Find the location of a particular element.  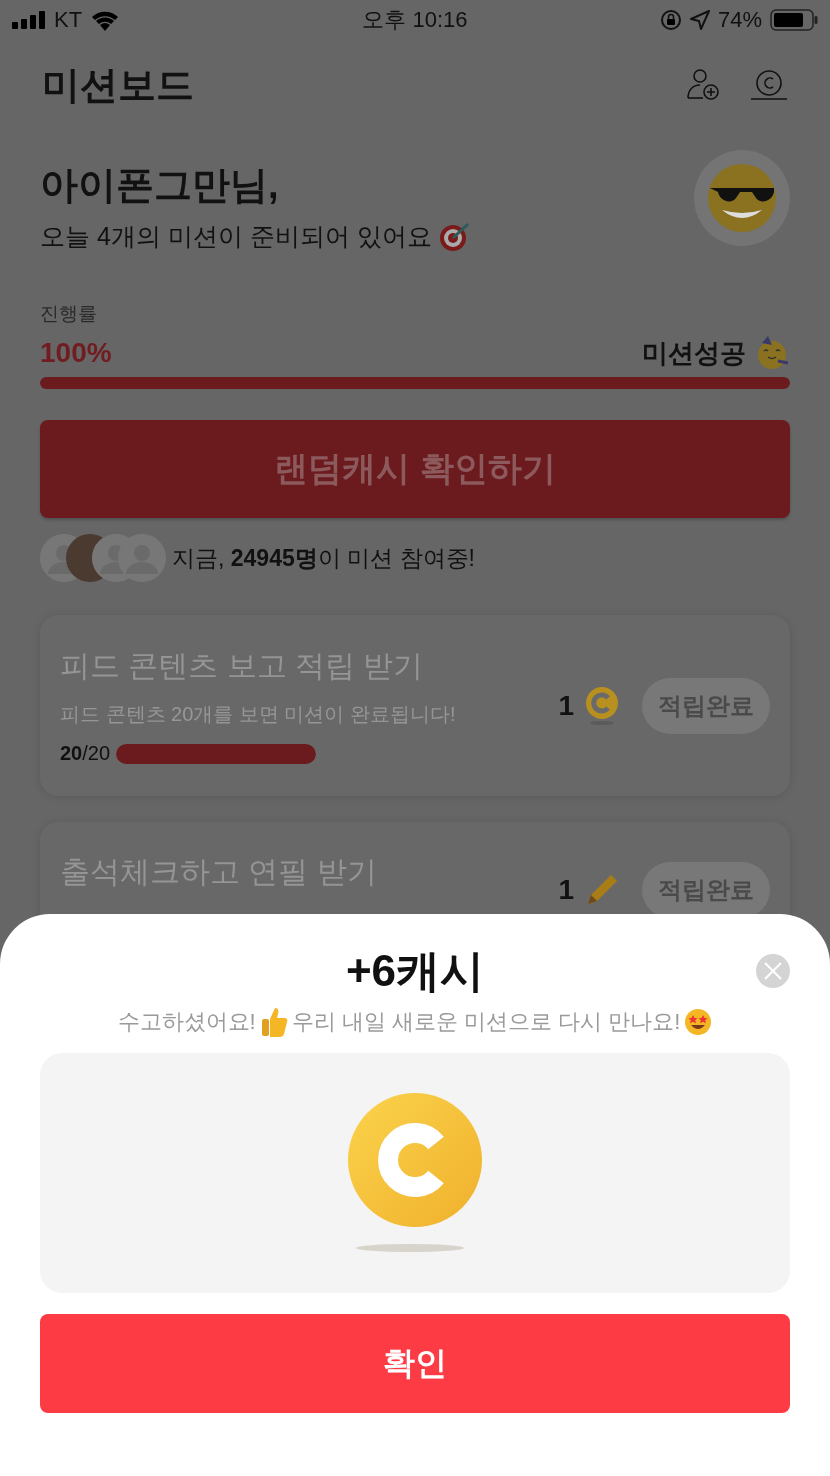

rotation-lock-icon is located at coordinates (670, 20).